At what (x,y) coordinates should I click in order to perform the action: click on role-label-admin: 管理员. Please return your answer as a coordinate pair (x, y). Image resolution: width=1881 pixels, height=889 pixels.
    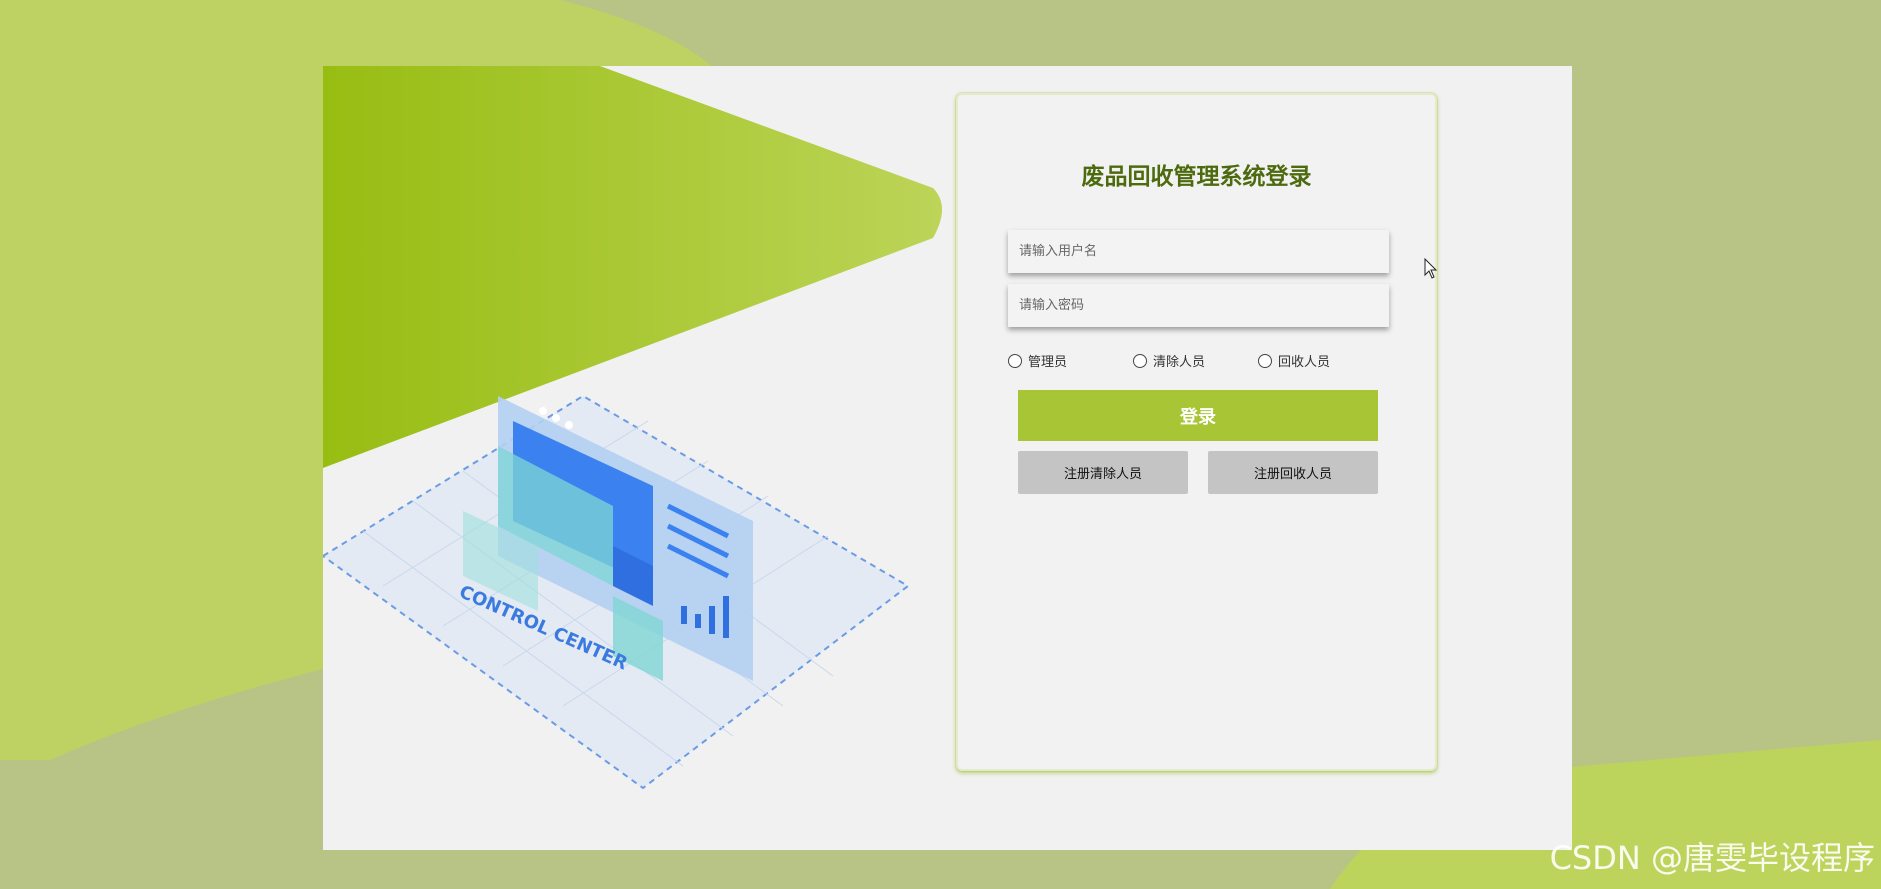
    Looking at the image, I should click on (1048, 362).